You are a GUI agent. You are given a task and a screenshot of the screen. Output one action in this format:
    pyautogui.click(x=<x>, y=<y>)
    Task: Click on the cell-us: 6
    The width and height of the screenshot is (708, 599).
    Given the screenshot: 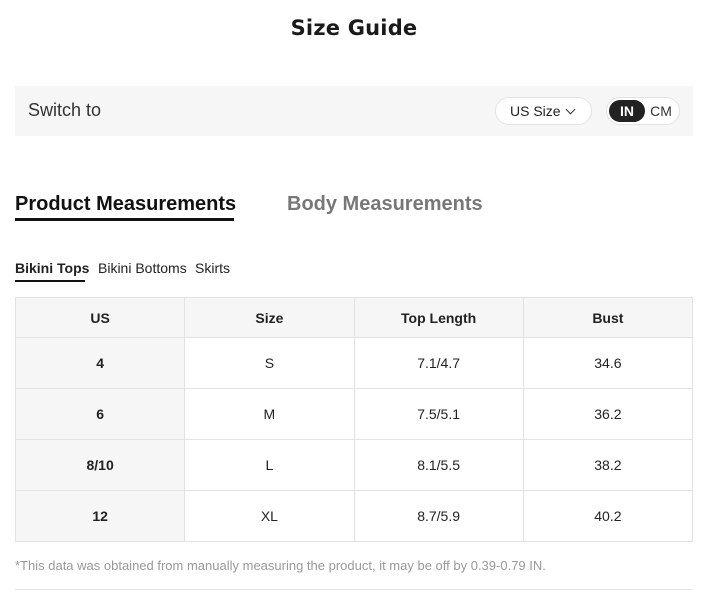 What is the action you would take?
    pyautogui.click(x=100, y=414)
    